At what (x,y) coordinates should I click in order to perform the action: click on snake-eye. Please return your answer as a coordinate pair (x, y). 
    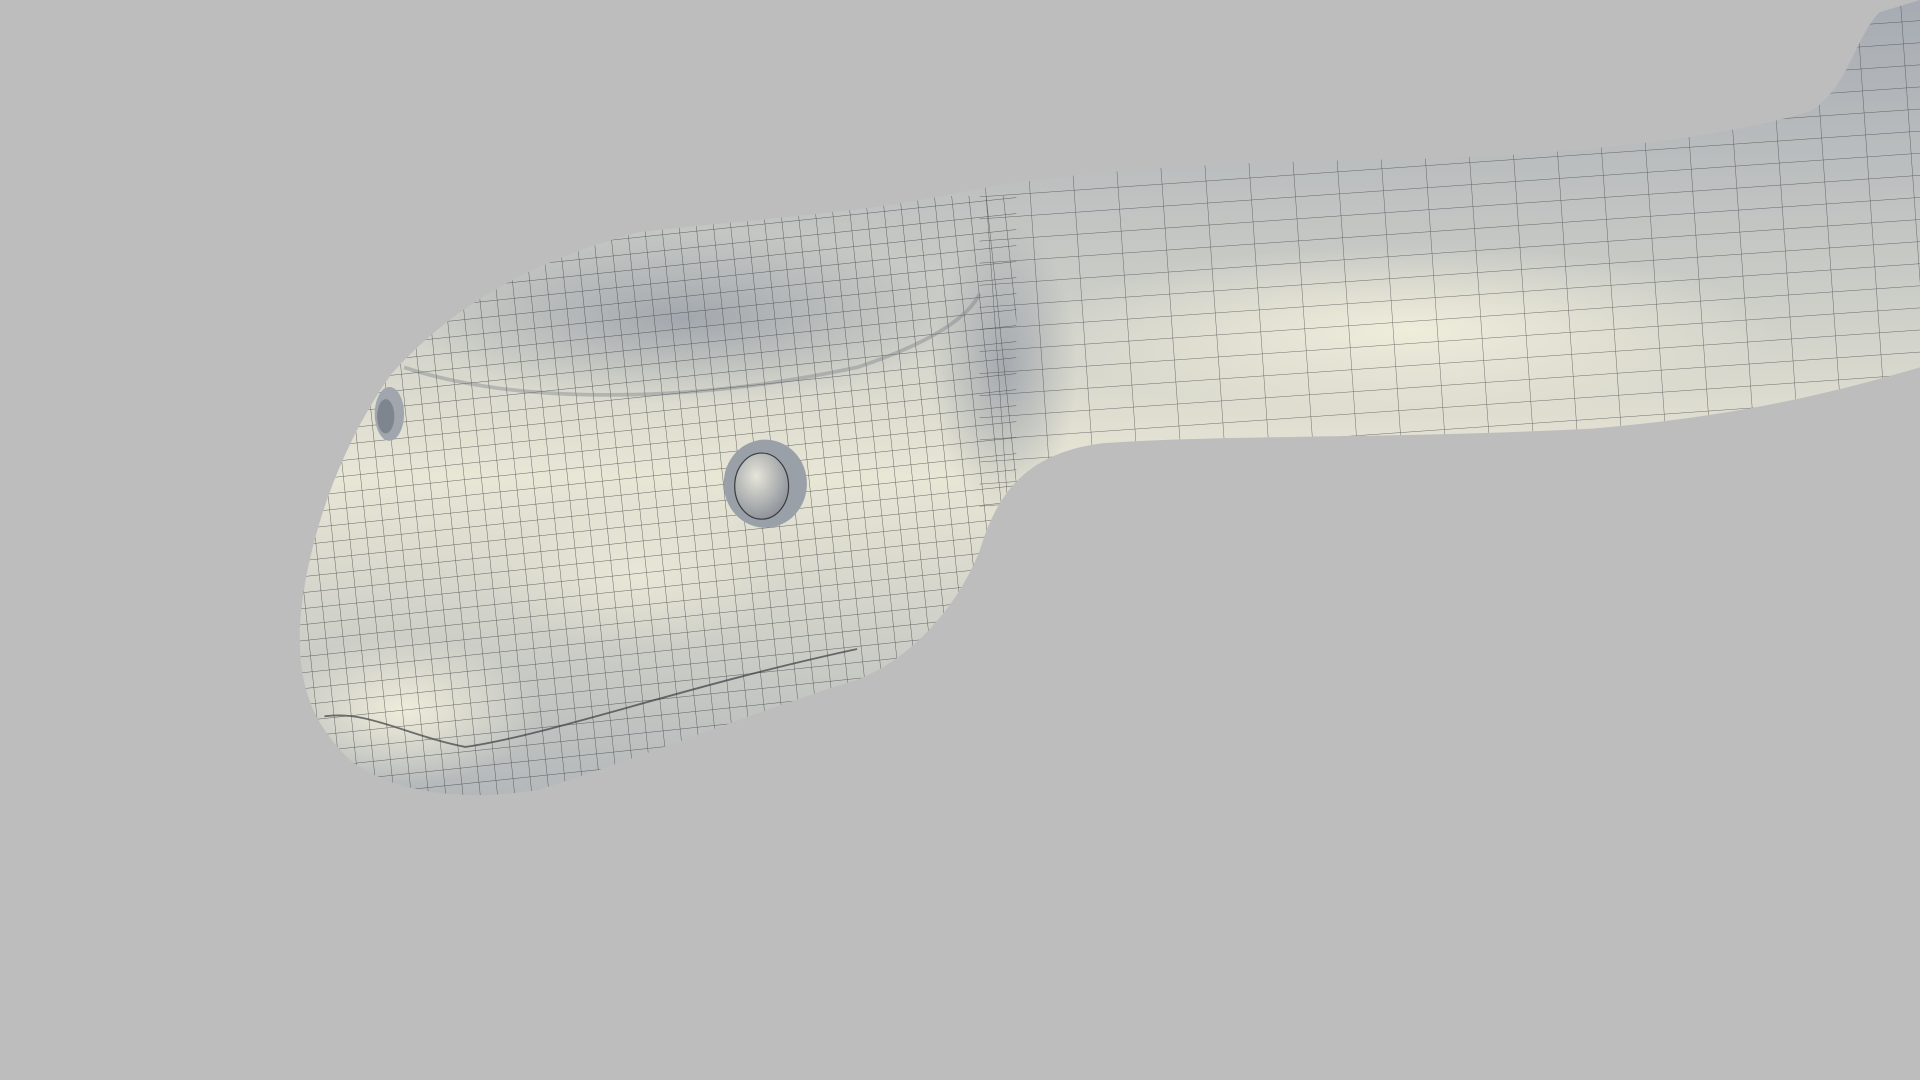
    Looking at the image, I should click on (765, 483).